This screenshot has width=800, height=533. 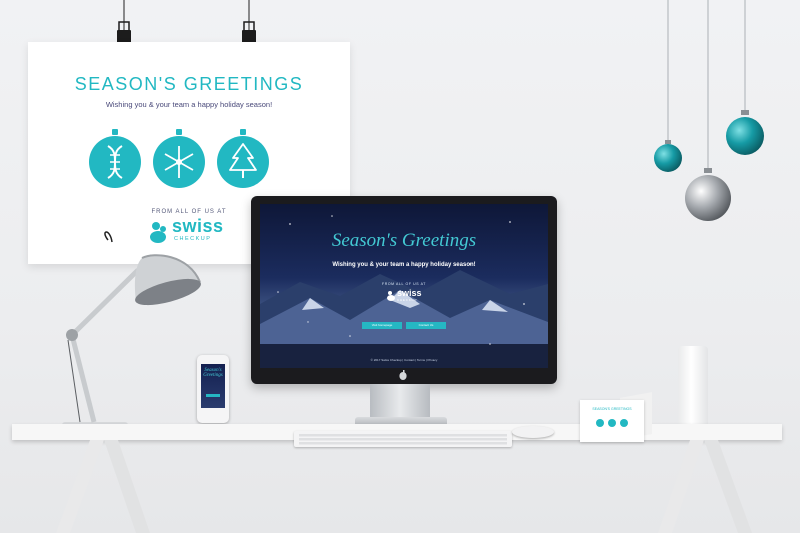 What do you see at coordinates (400, 402) in the screenshot?
I see `monitor-stand` at bounding box center [400, 402].